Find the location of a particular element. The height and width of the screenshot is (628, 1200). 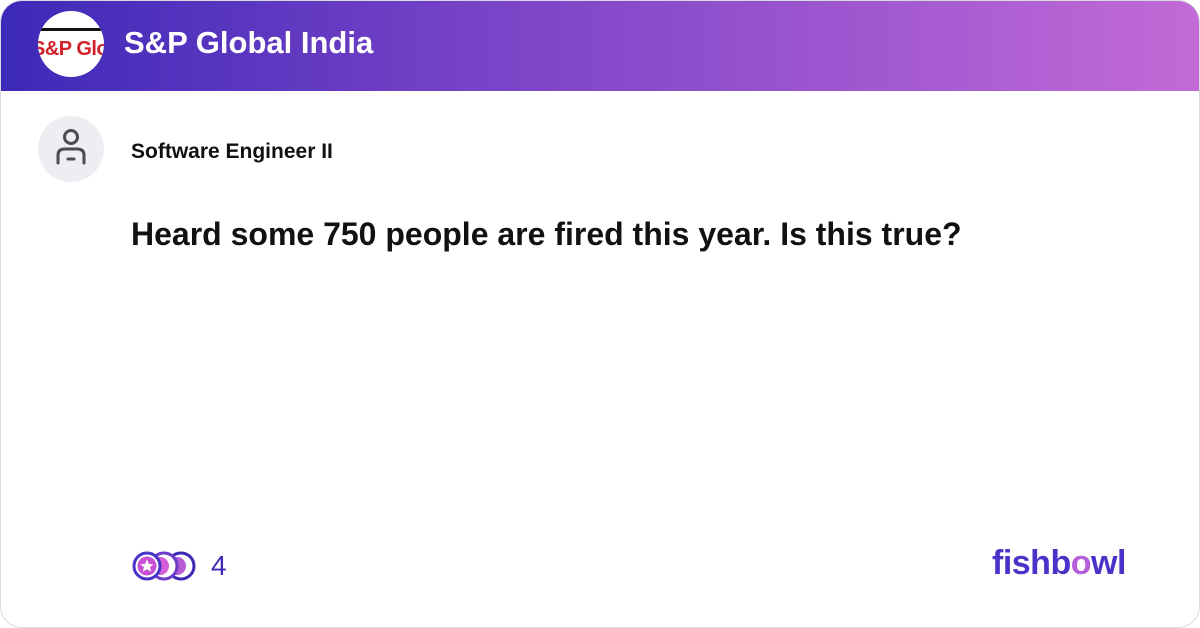

fishbowl-logo: fishbowl is located at coordinates (1059, 563).